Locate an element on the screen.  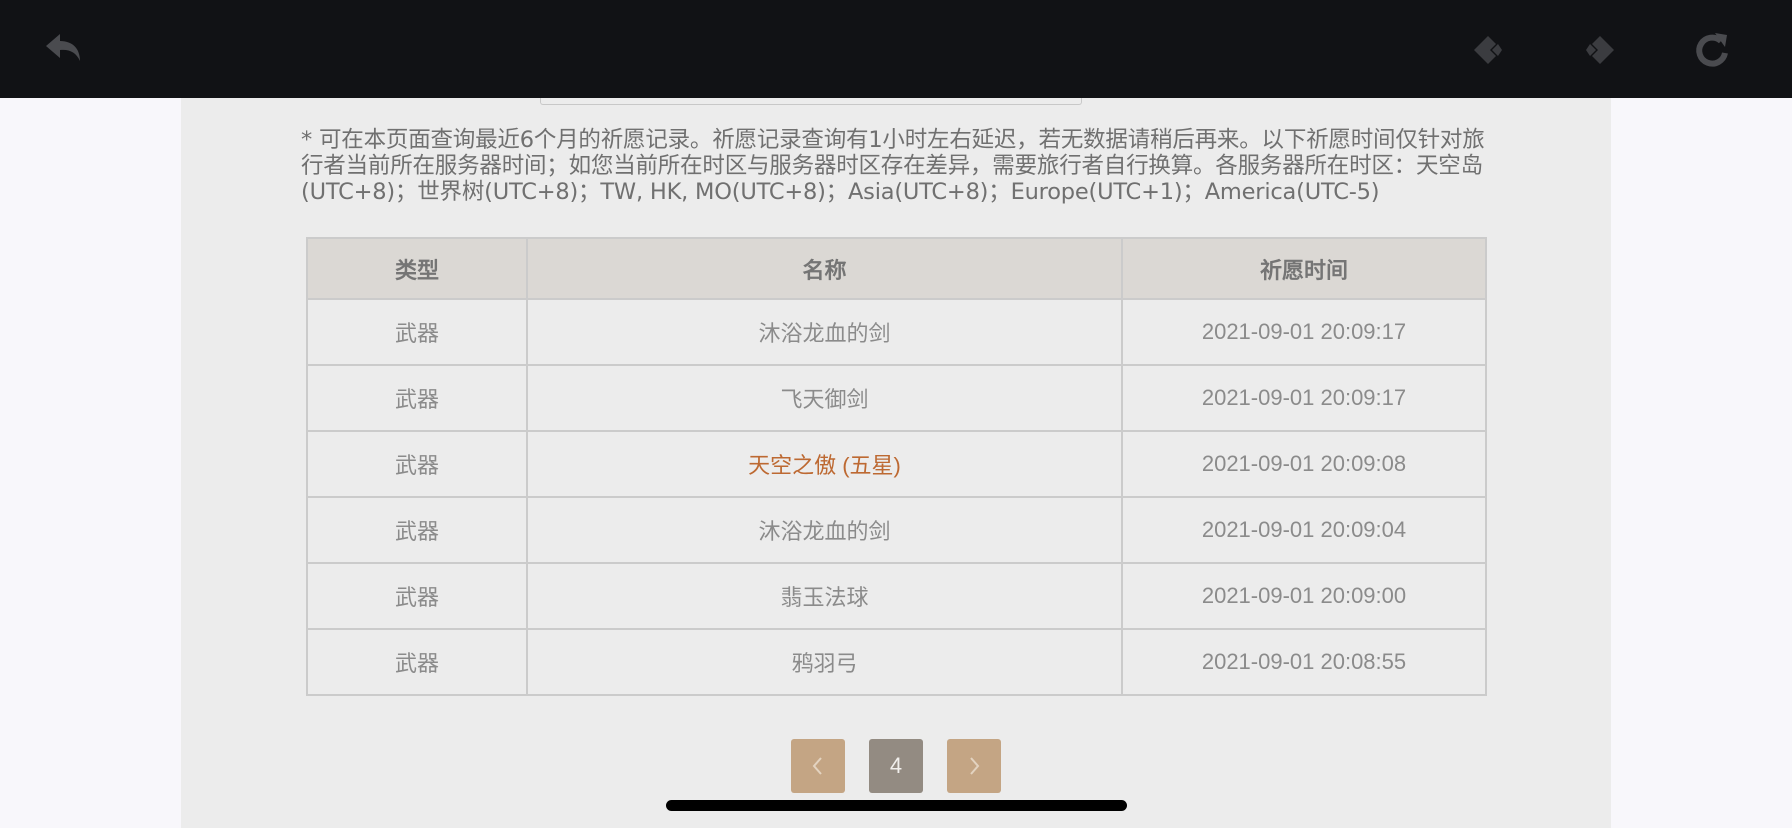
table-row: 武器 沐浴龙血的剑 2021-09-01 20:09:17 is located at coordinates (896, 332).